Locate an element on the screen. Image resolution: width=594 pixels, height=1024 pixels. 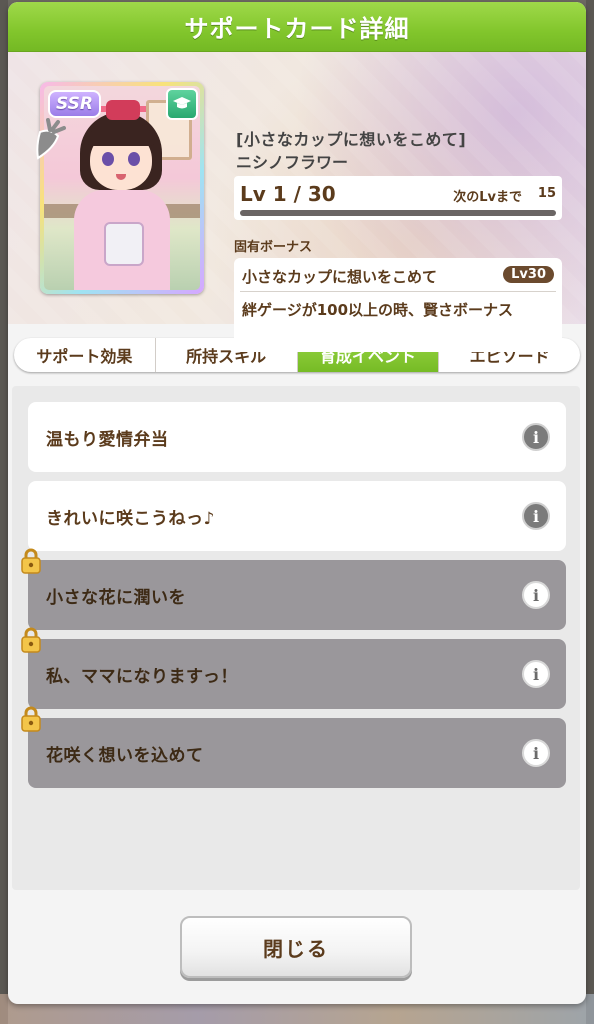
event-item: きれいに咲こうねっ♪ i is located at coordinates (297, 516).